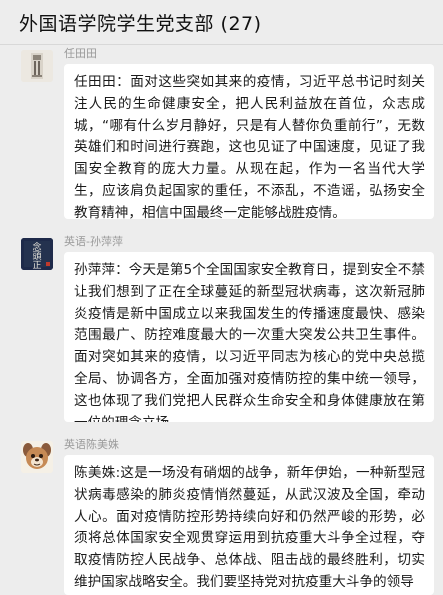 The height and width of the screenshot is (595, 443). I want to click on calligraphy-avatar: 念 頭 正, so click(37, 254).